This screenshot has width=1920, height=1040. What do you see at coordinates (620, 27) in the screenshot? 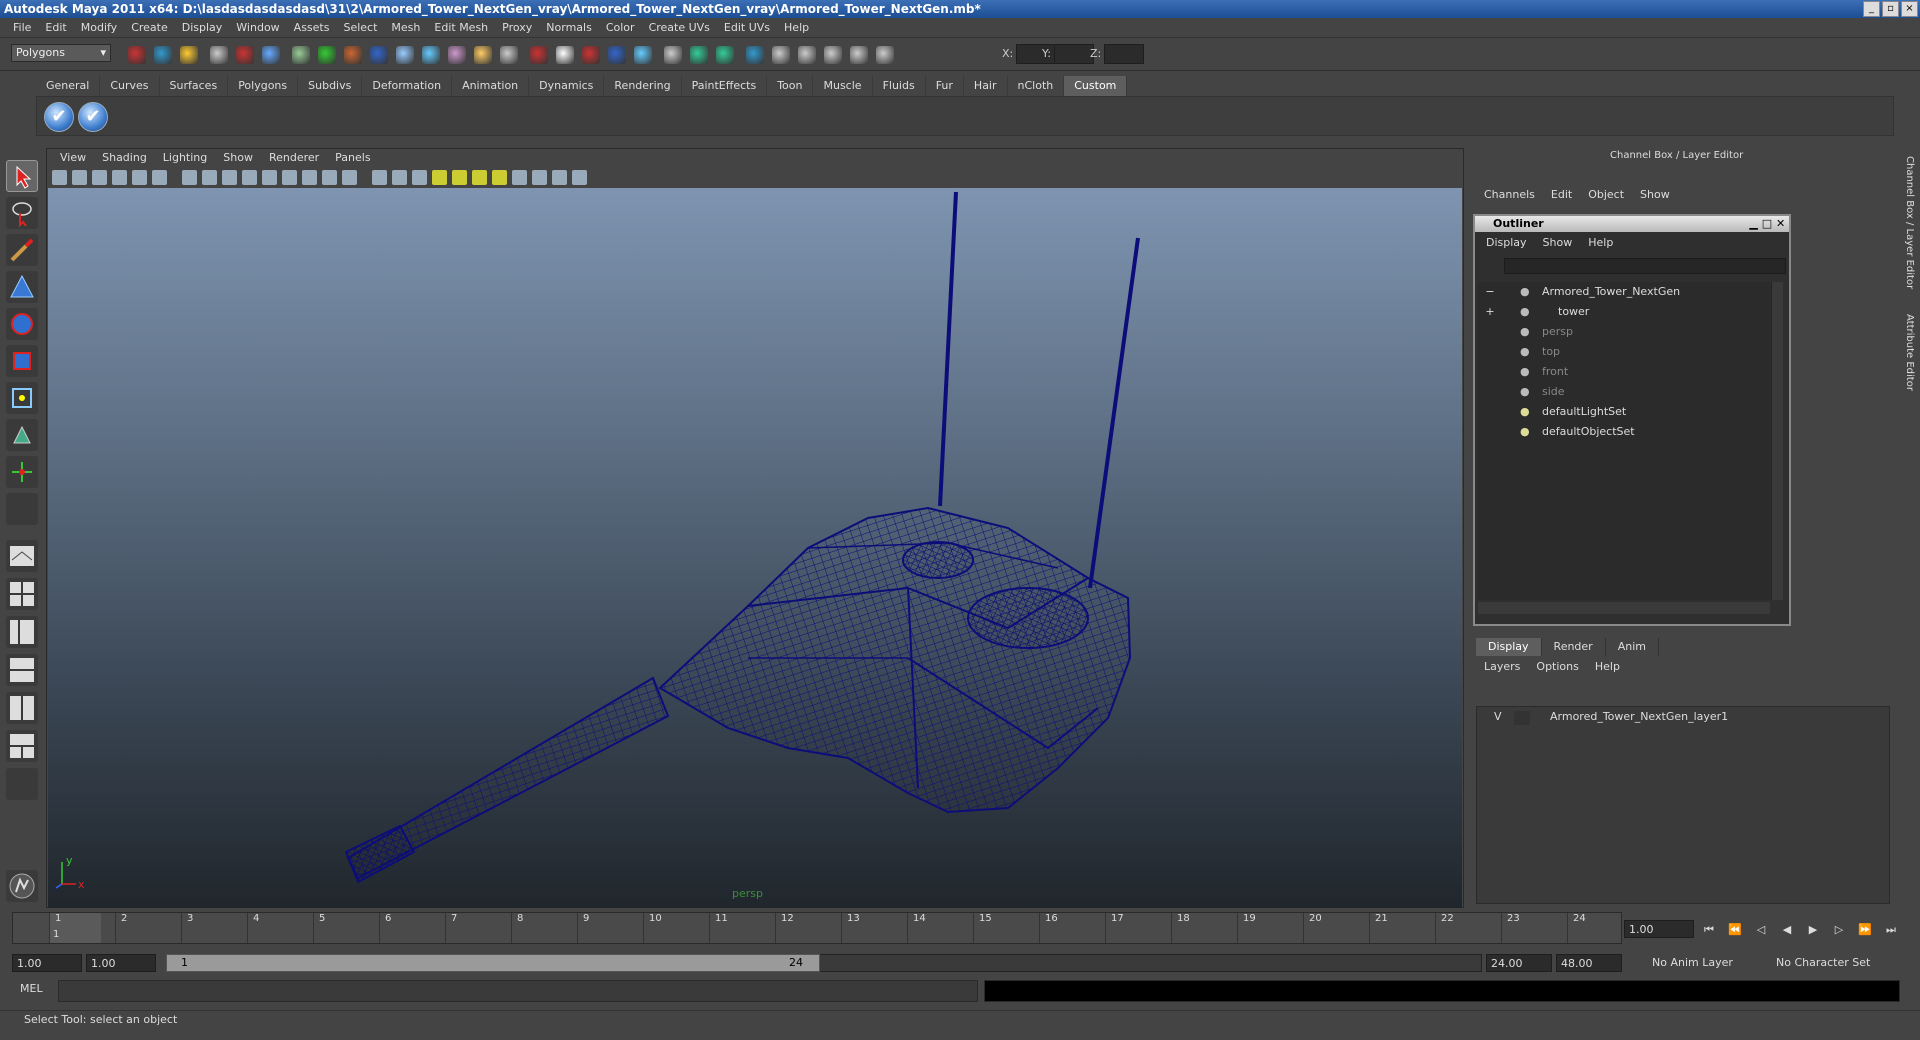
I see `menu-item-color: Color` at bounding box center [620, 27].